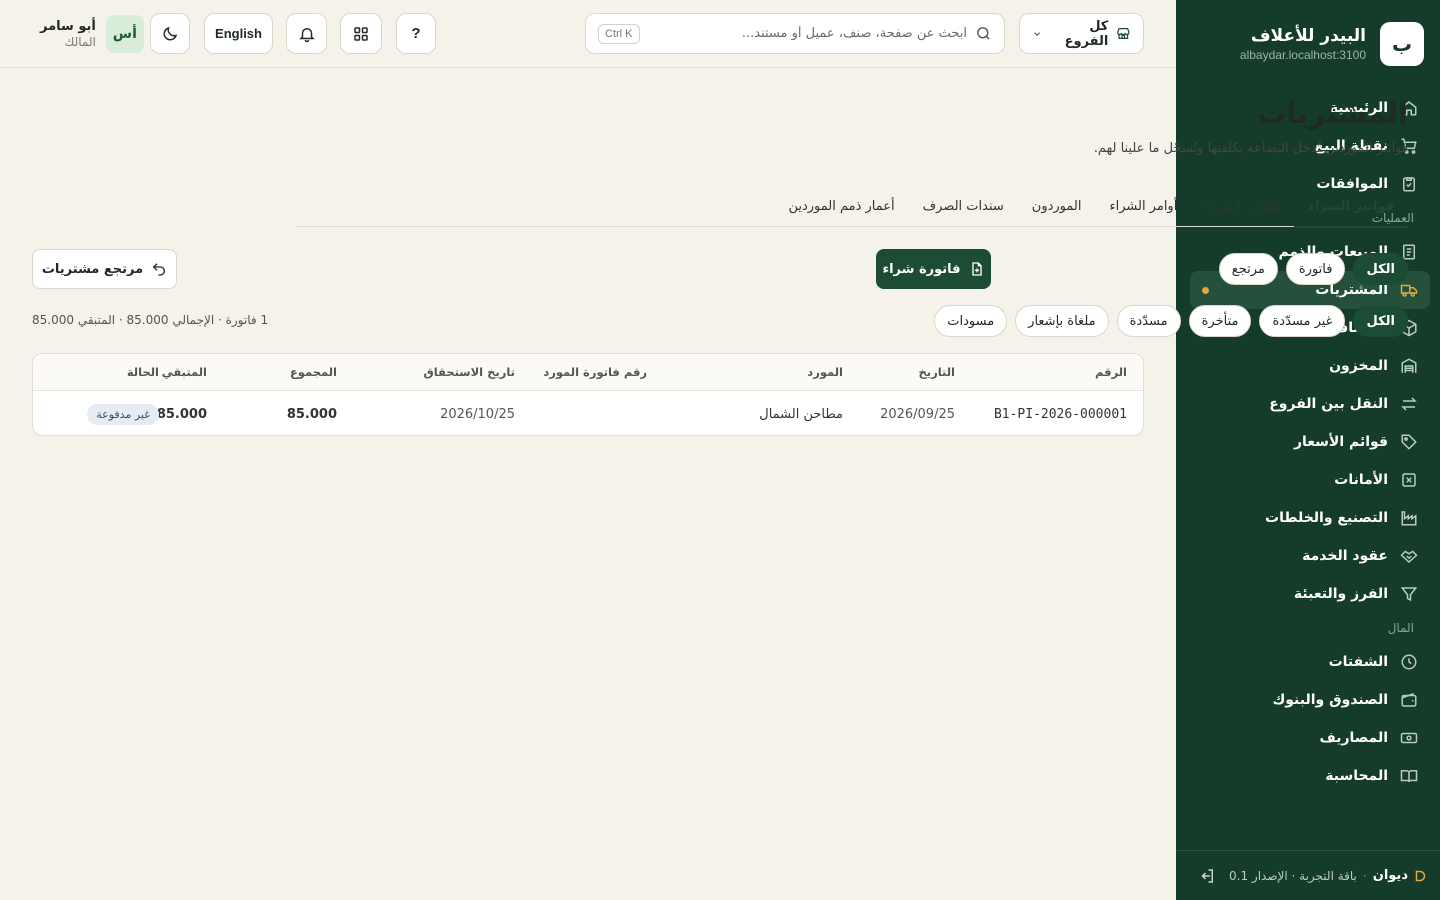 This screenshot has width=1440, height=900. Describe the element at coordinates (1409, 365) in the screenshot. I see `warehouse-icon` at that location.